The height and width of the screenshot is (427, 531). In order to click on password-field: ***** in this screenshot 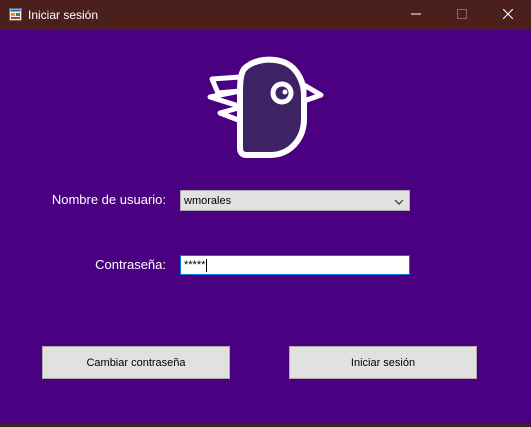, I will do `click(295, 265)`.